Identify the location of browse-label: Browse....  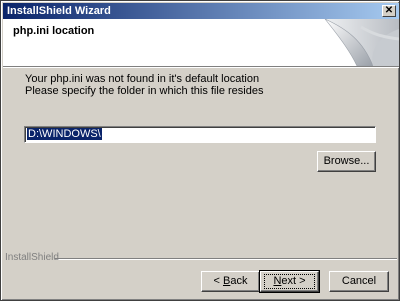
(346, 161).